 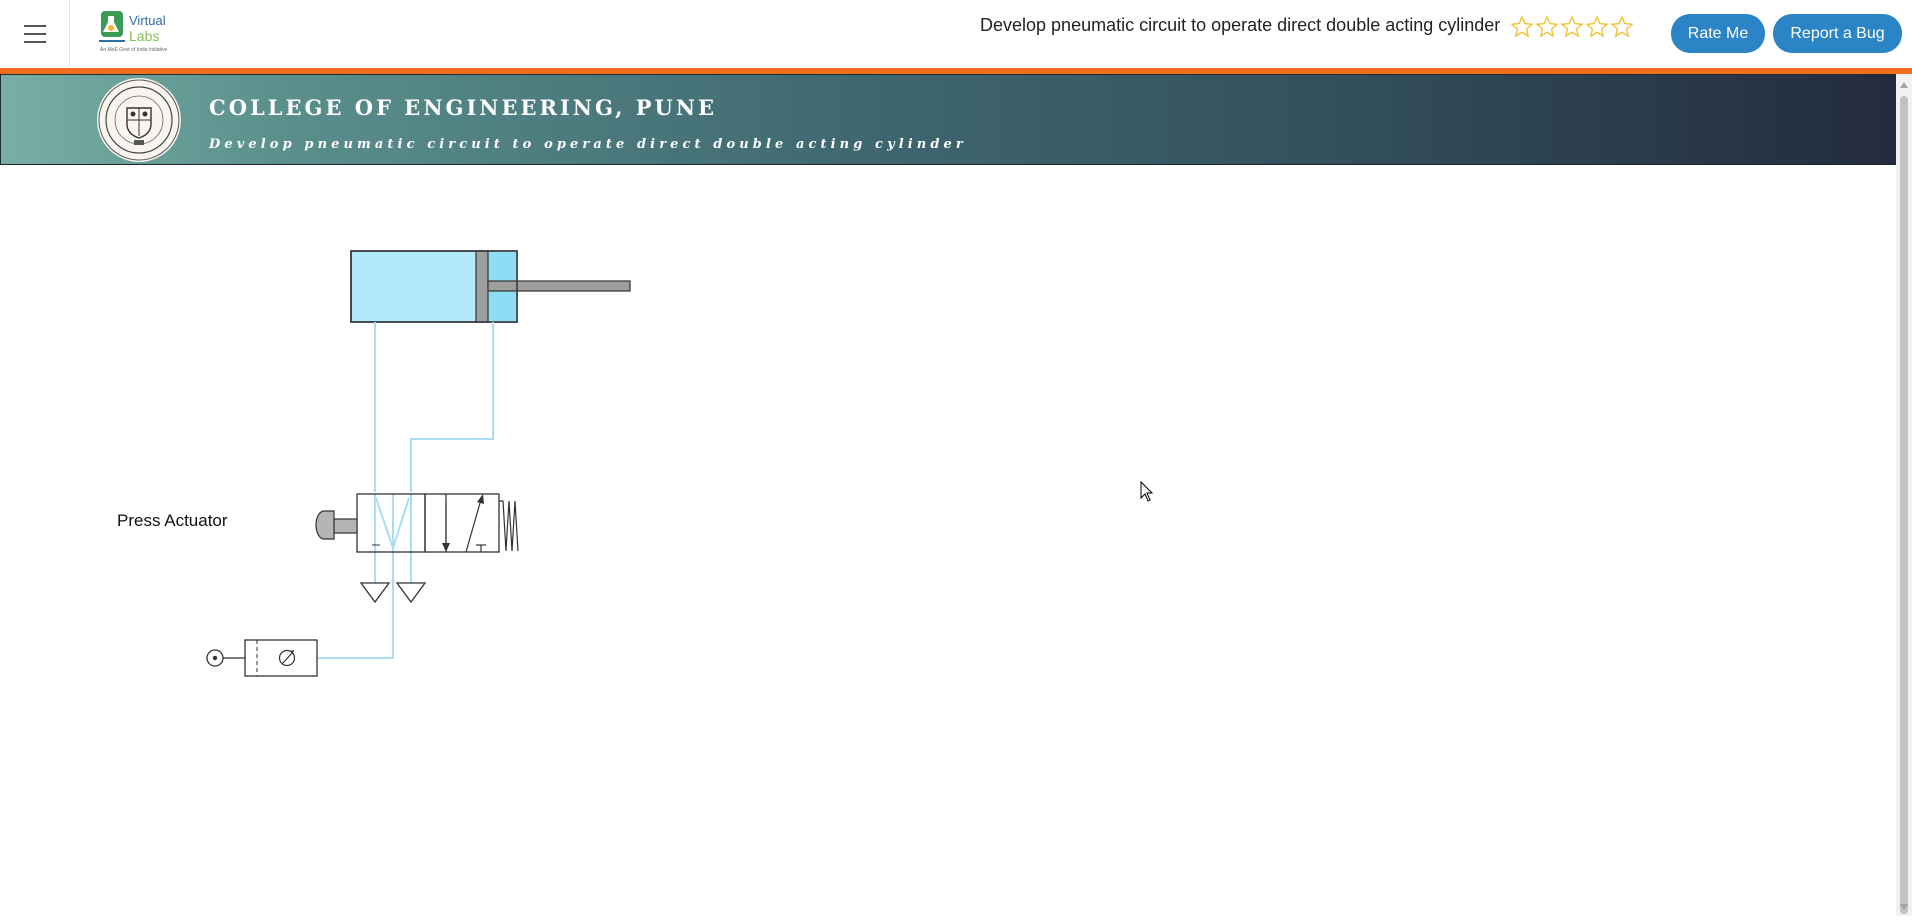 I want to click on press-actuator-label: Press Actuator, so click(x=172, y=521).